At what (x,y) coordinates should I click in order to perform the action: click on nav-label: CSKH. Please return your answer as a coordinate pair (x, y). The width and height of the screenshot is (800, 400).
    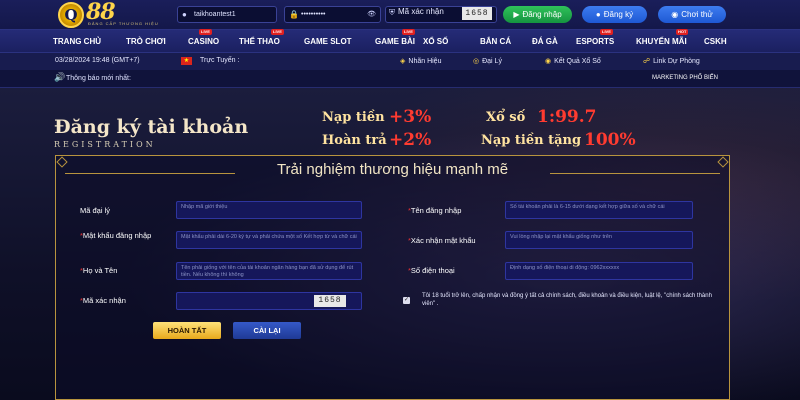
    Looking at the image, I should click on (715, 41).